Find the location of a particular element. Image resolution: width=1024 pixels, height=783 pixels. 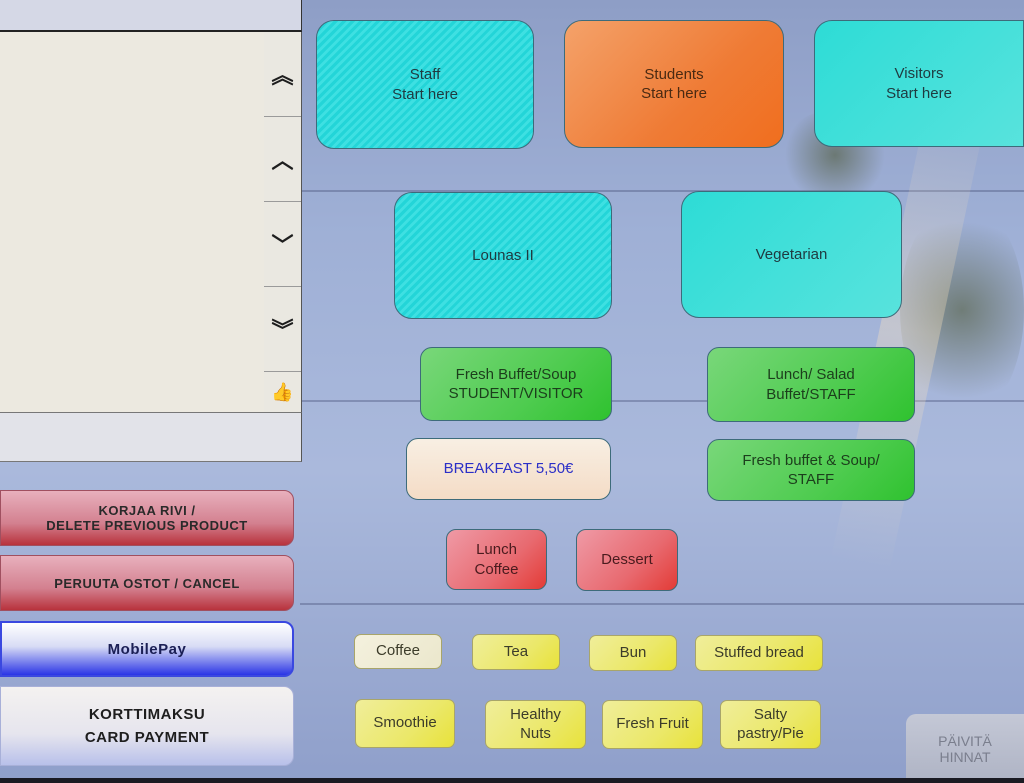

receipt-scroll-controls: ︽ ︿ ﹀ ︾ 👍 is located at coordinates (283, 222).